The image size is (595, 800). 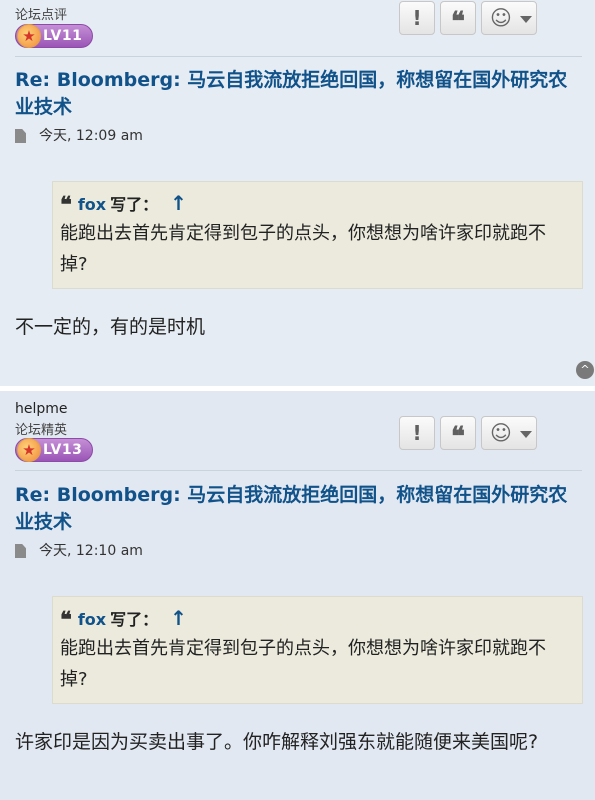 What do you see at coordinates (91, 136) in the screenshot?
I see `post-time: 今天, 12:09 am` at bounding box center [91, 136].